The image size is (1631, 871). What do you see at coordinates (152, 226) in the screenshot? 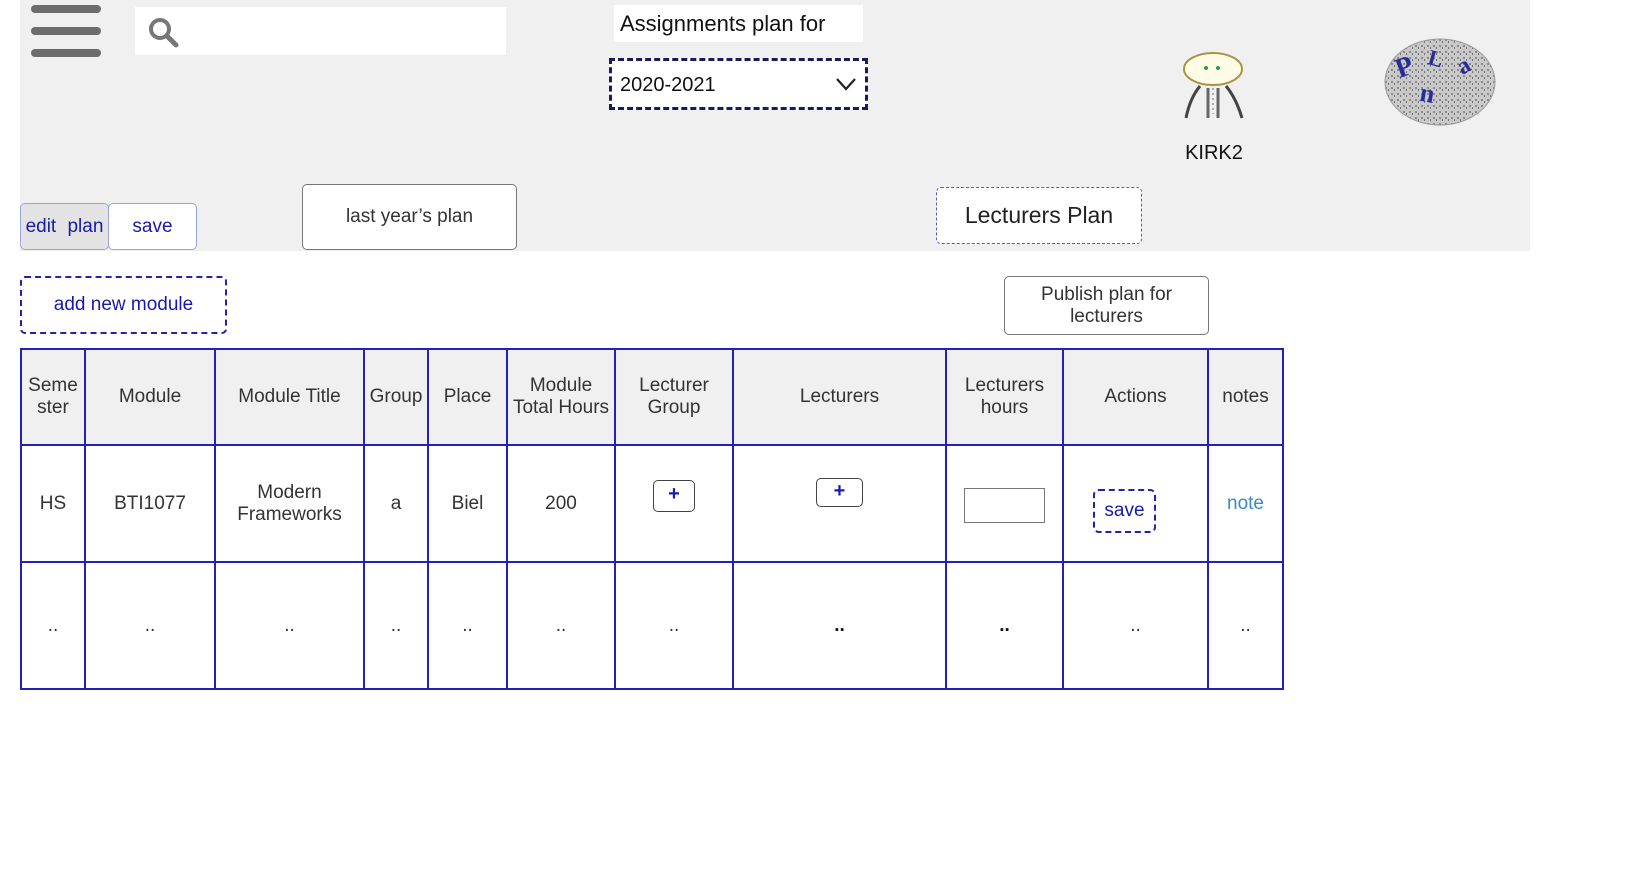
I see `save-button: save` at bounding box center [152, 226].